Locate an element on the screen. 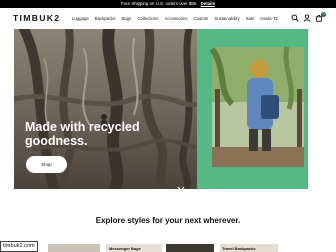 The height and width of the screenshot is (252, 336). category-thumb: Messenger Bags is located at coordinates (134, 248).